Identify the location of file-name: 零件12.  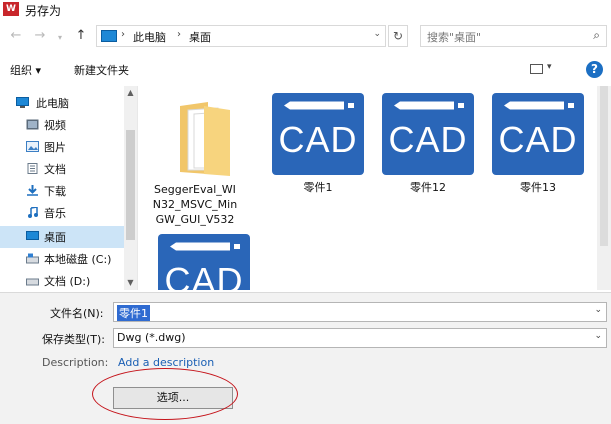
(428, 187).